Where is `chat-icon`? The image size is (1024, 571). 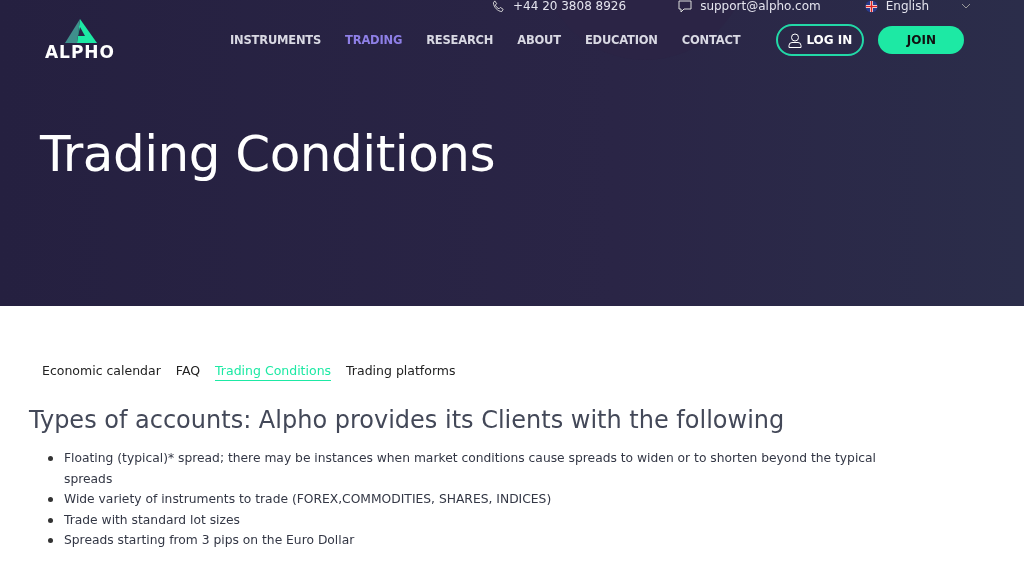 chat-icon is located at coordinates (685, 6).